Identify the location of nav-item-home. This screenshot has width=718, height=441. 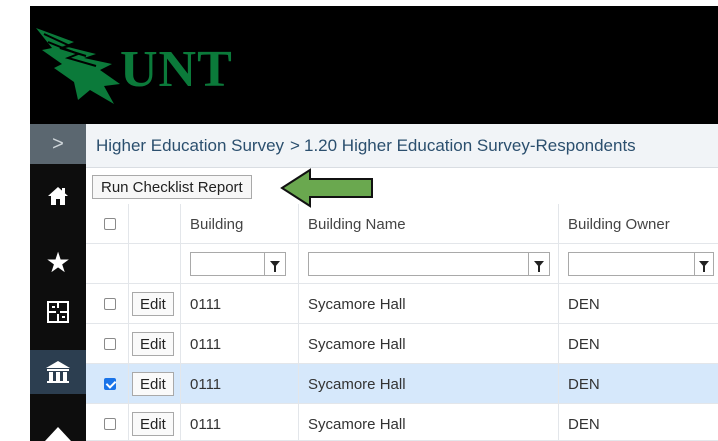
(58, 196).